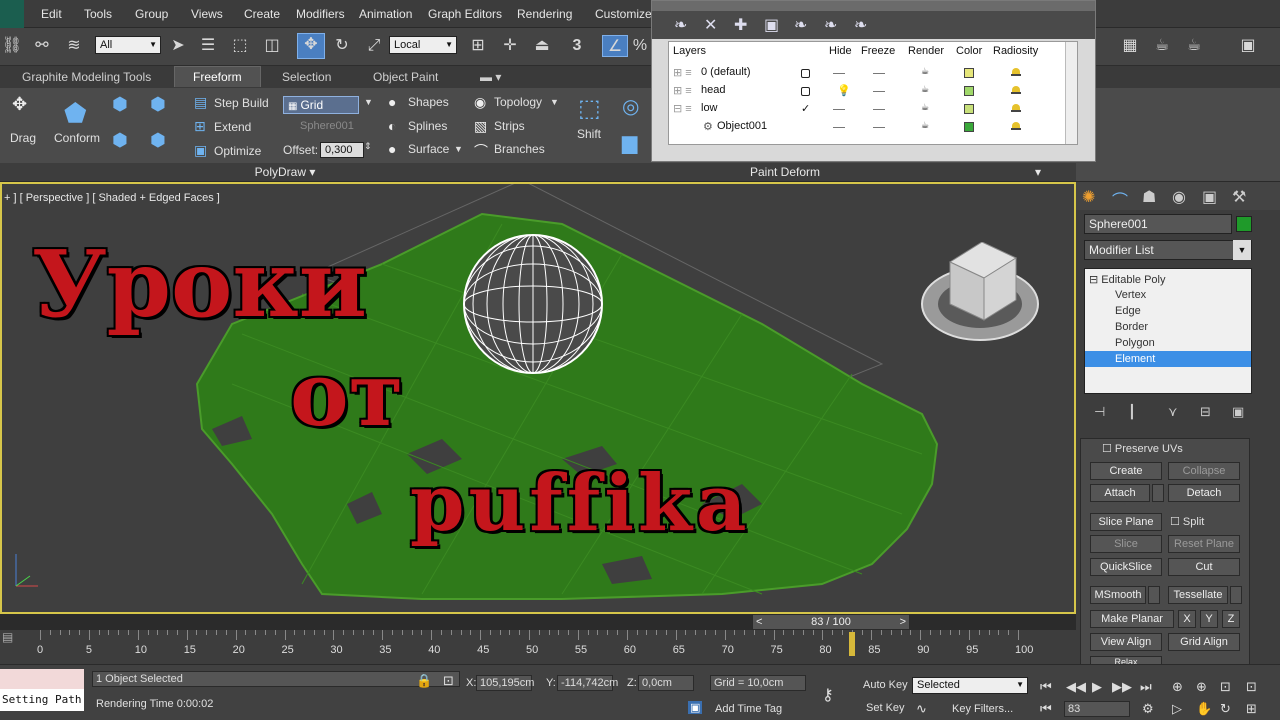 The image size is (1280, 720). Describe the element at coordinates (1204, 567) in the screenshot. I see `cut-button: Cut` at that location.